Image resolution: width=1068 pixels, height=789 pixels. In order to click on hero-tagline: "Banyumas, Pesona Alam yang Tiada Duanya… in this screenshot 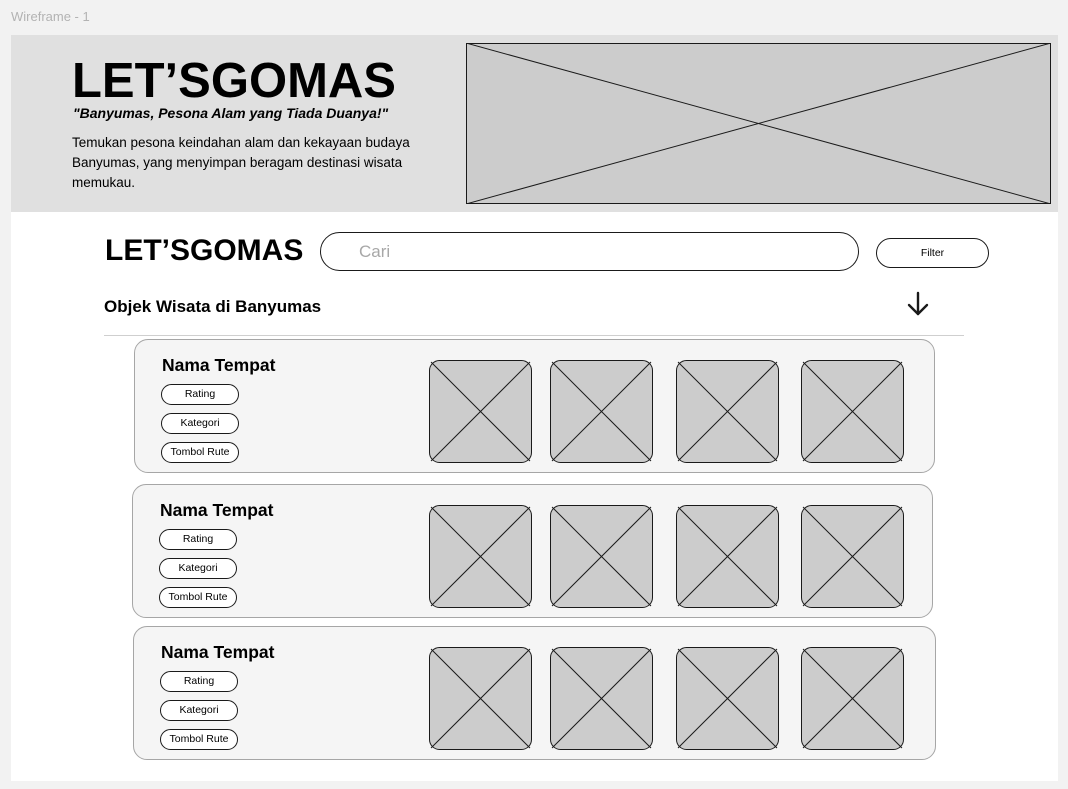, I will do `click(231, 113)`.